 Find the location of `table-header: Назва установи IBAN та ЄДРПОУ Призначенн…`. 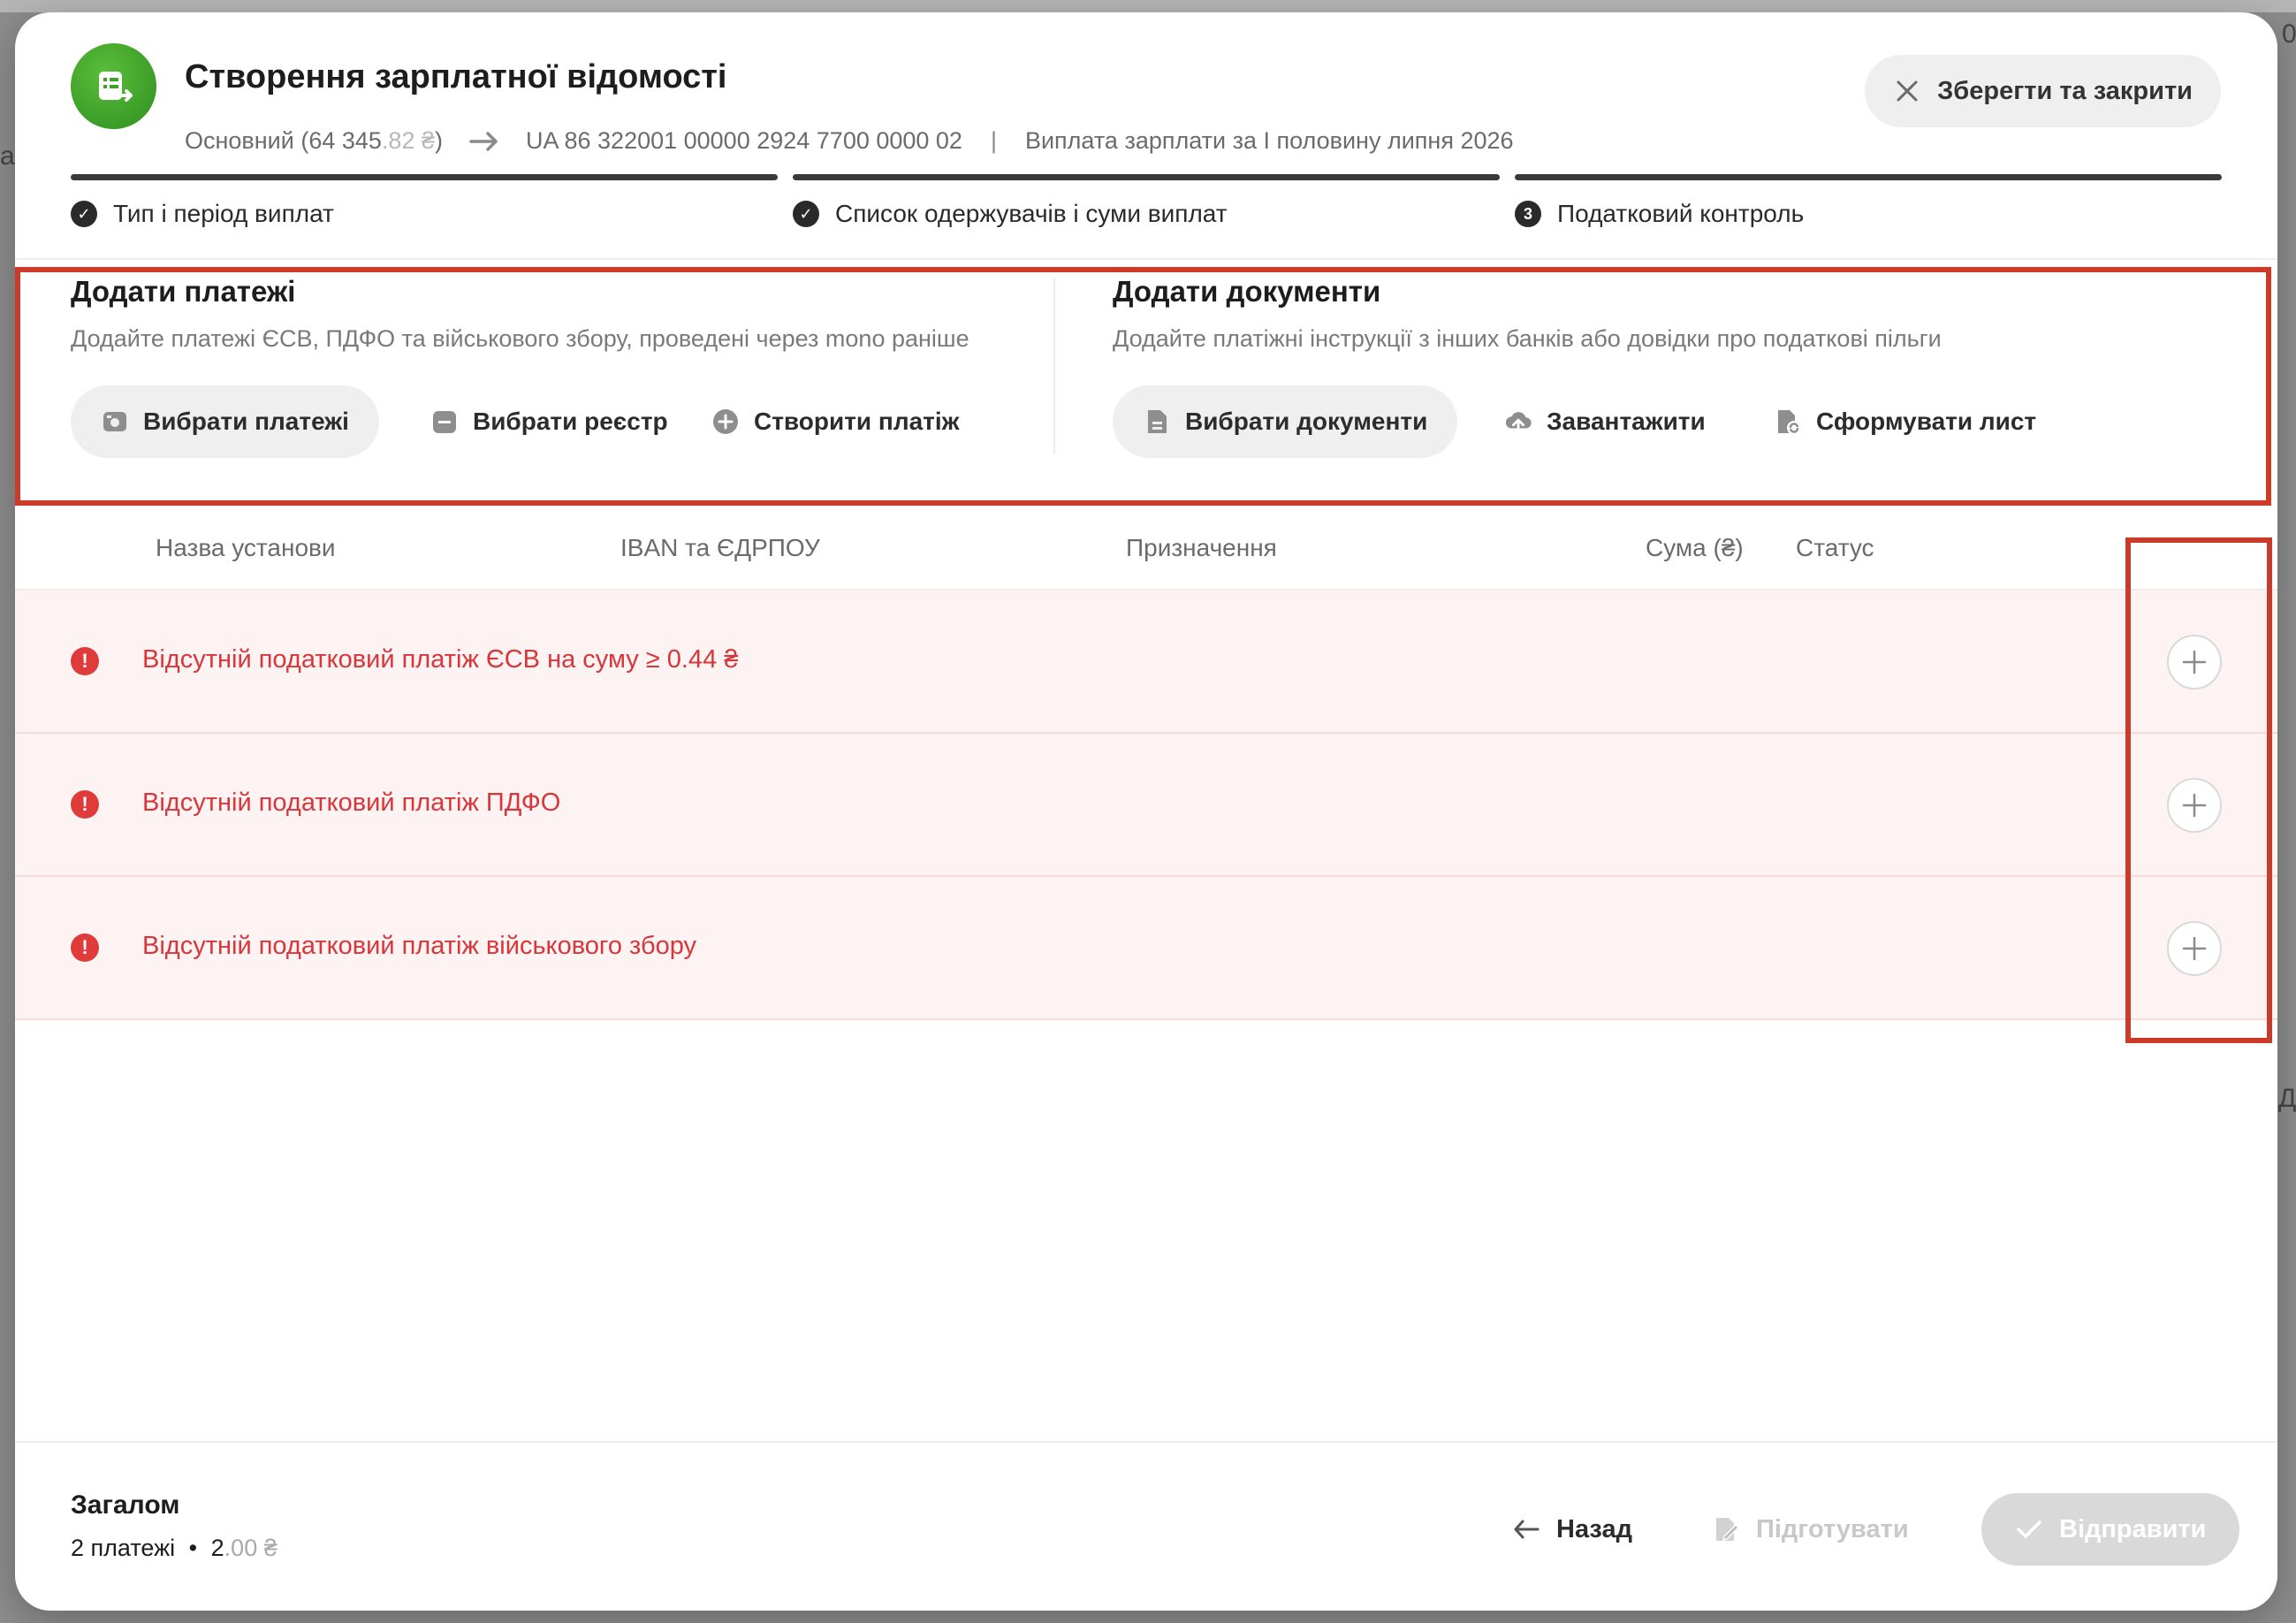

table-header: Назва установи IBAN та ЄДРПОУ Призначенн… is located at coordinates (1146, 549).